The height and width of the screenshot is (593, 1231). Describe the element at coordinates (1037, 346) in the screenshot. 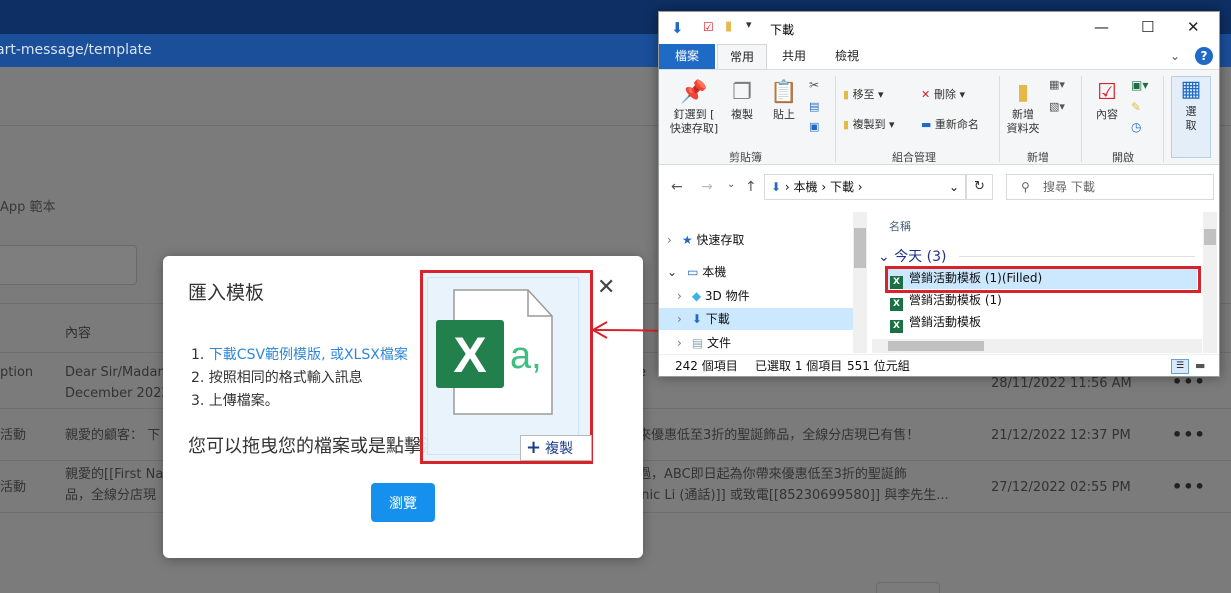

I see `horizontal-scrollbar` at that location.